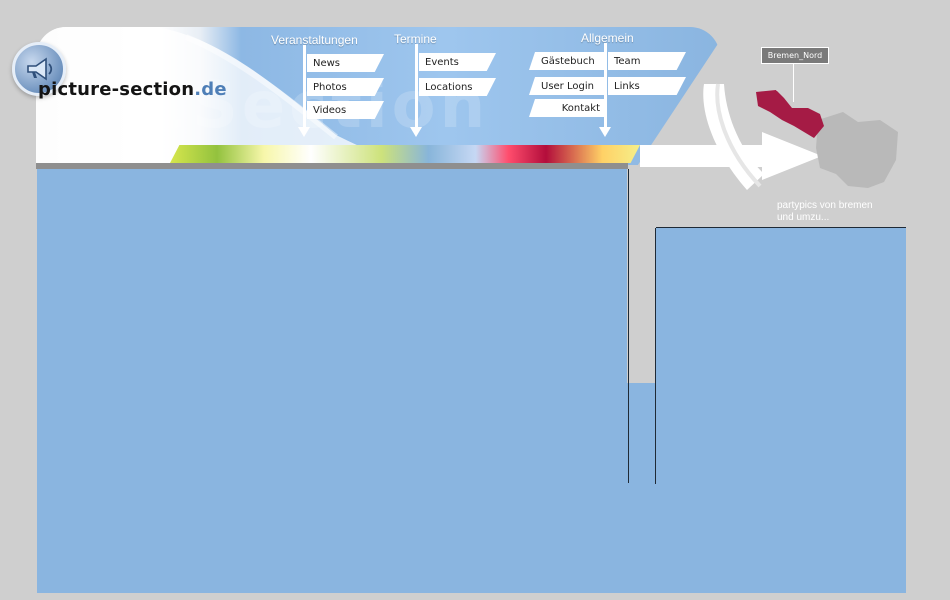 This screenshot has height=600, width=950. What do you see at coordinates (566, 61) in the screenshot?
I see `nav-item-gaestebuch: Gästebuch` at bounding box center [566, 61].